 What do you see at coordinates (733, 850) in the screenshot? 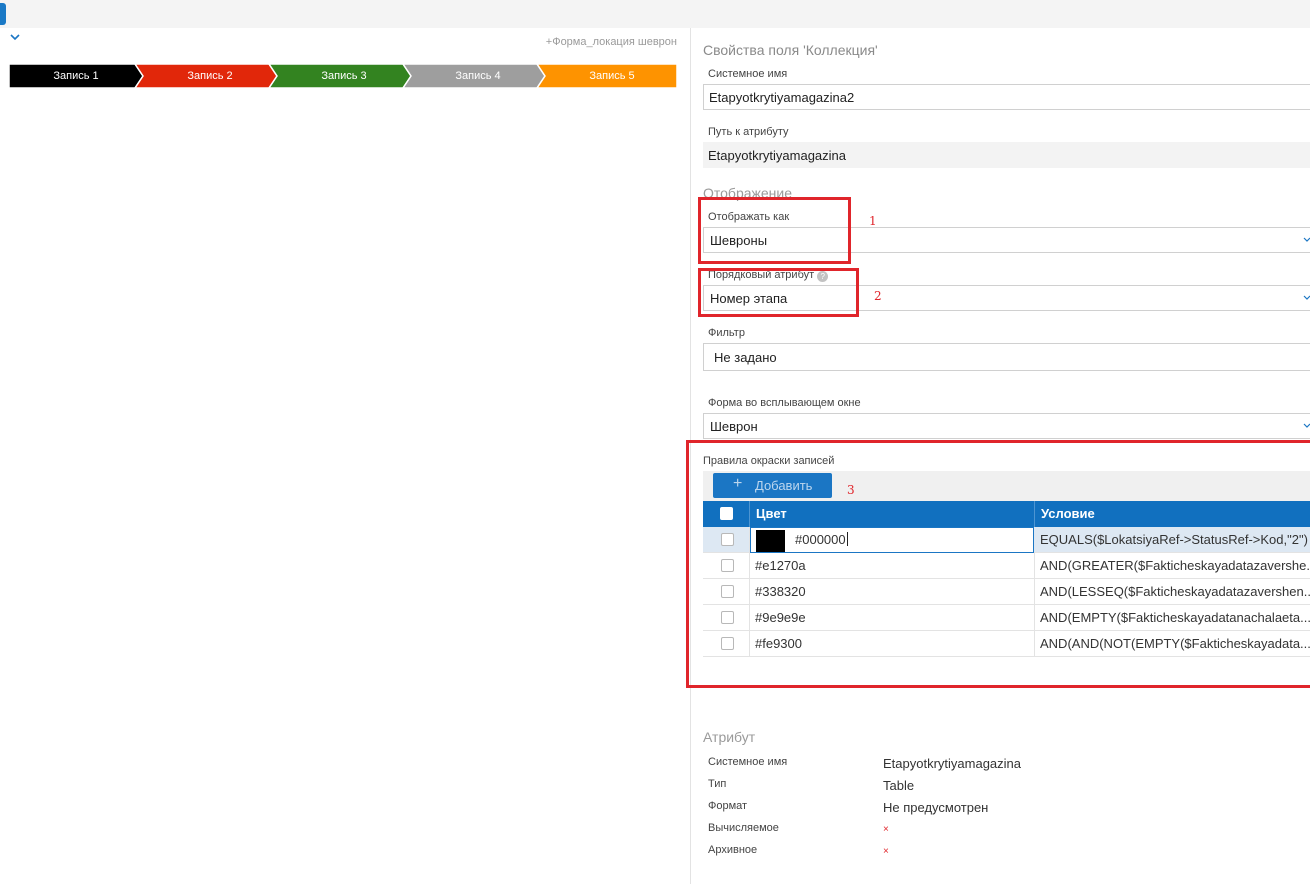
I see `attr-archived-label: Архивное` at bounding box center [733, 850].